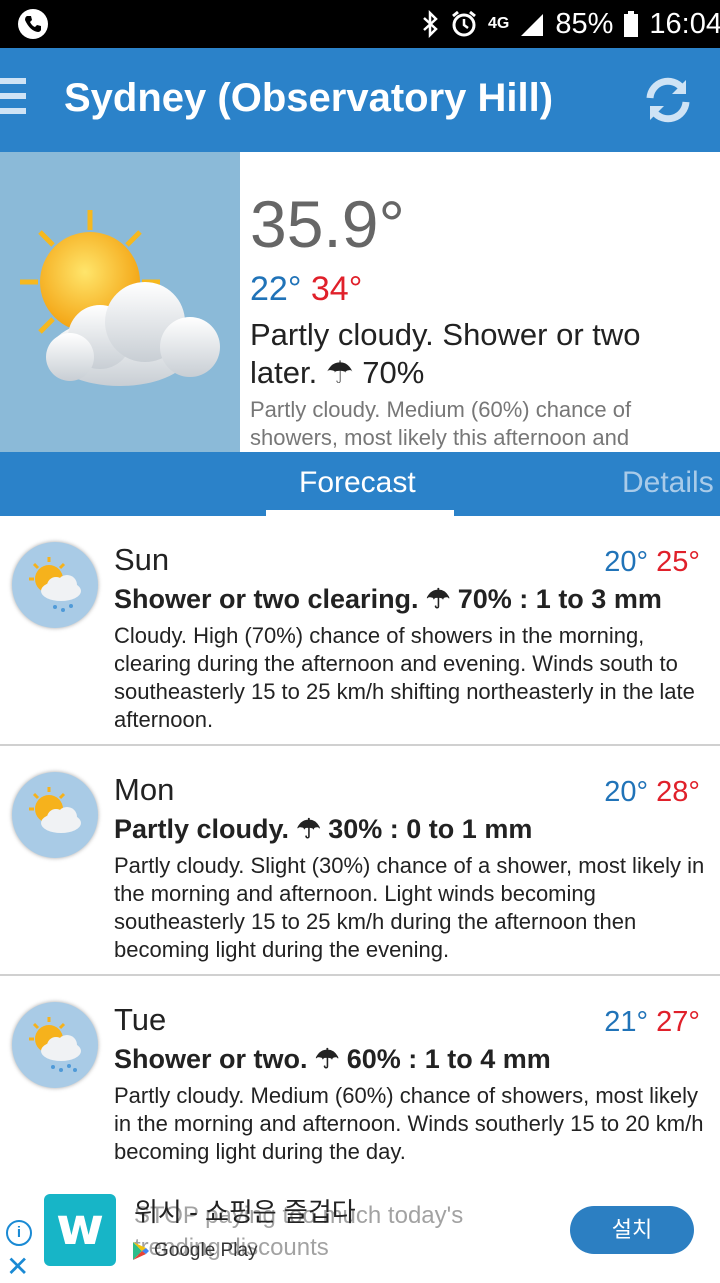 Image resolution: width=720 pixels, height=1283 pixels. What do you see at coordinates (33, 24) in the screenshot?
I see `phone-icon` at bounding box center [33, 24].